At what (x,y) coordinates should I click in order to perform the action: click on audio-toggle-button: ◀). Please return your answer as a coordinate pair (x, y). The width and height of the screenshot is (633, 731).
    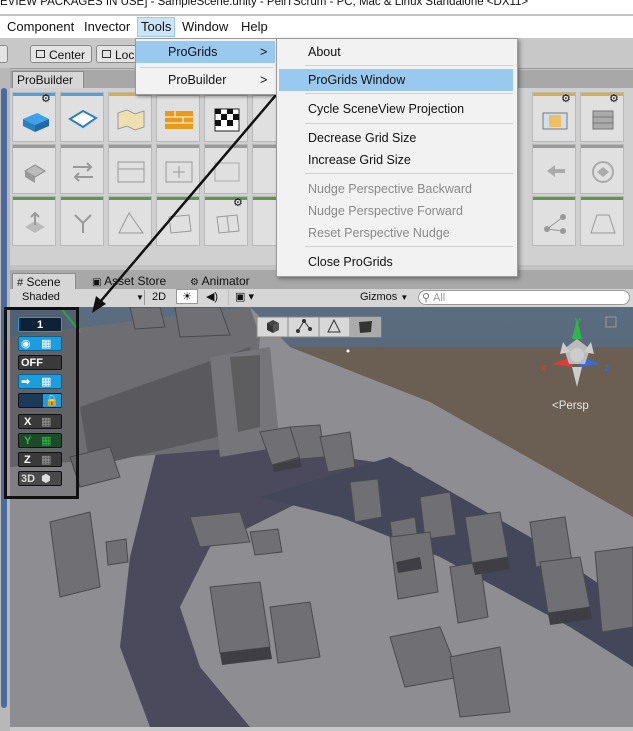
    Looking at the image, I should click on (212, 297).